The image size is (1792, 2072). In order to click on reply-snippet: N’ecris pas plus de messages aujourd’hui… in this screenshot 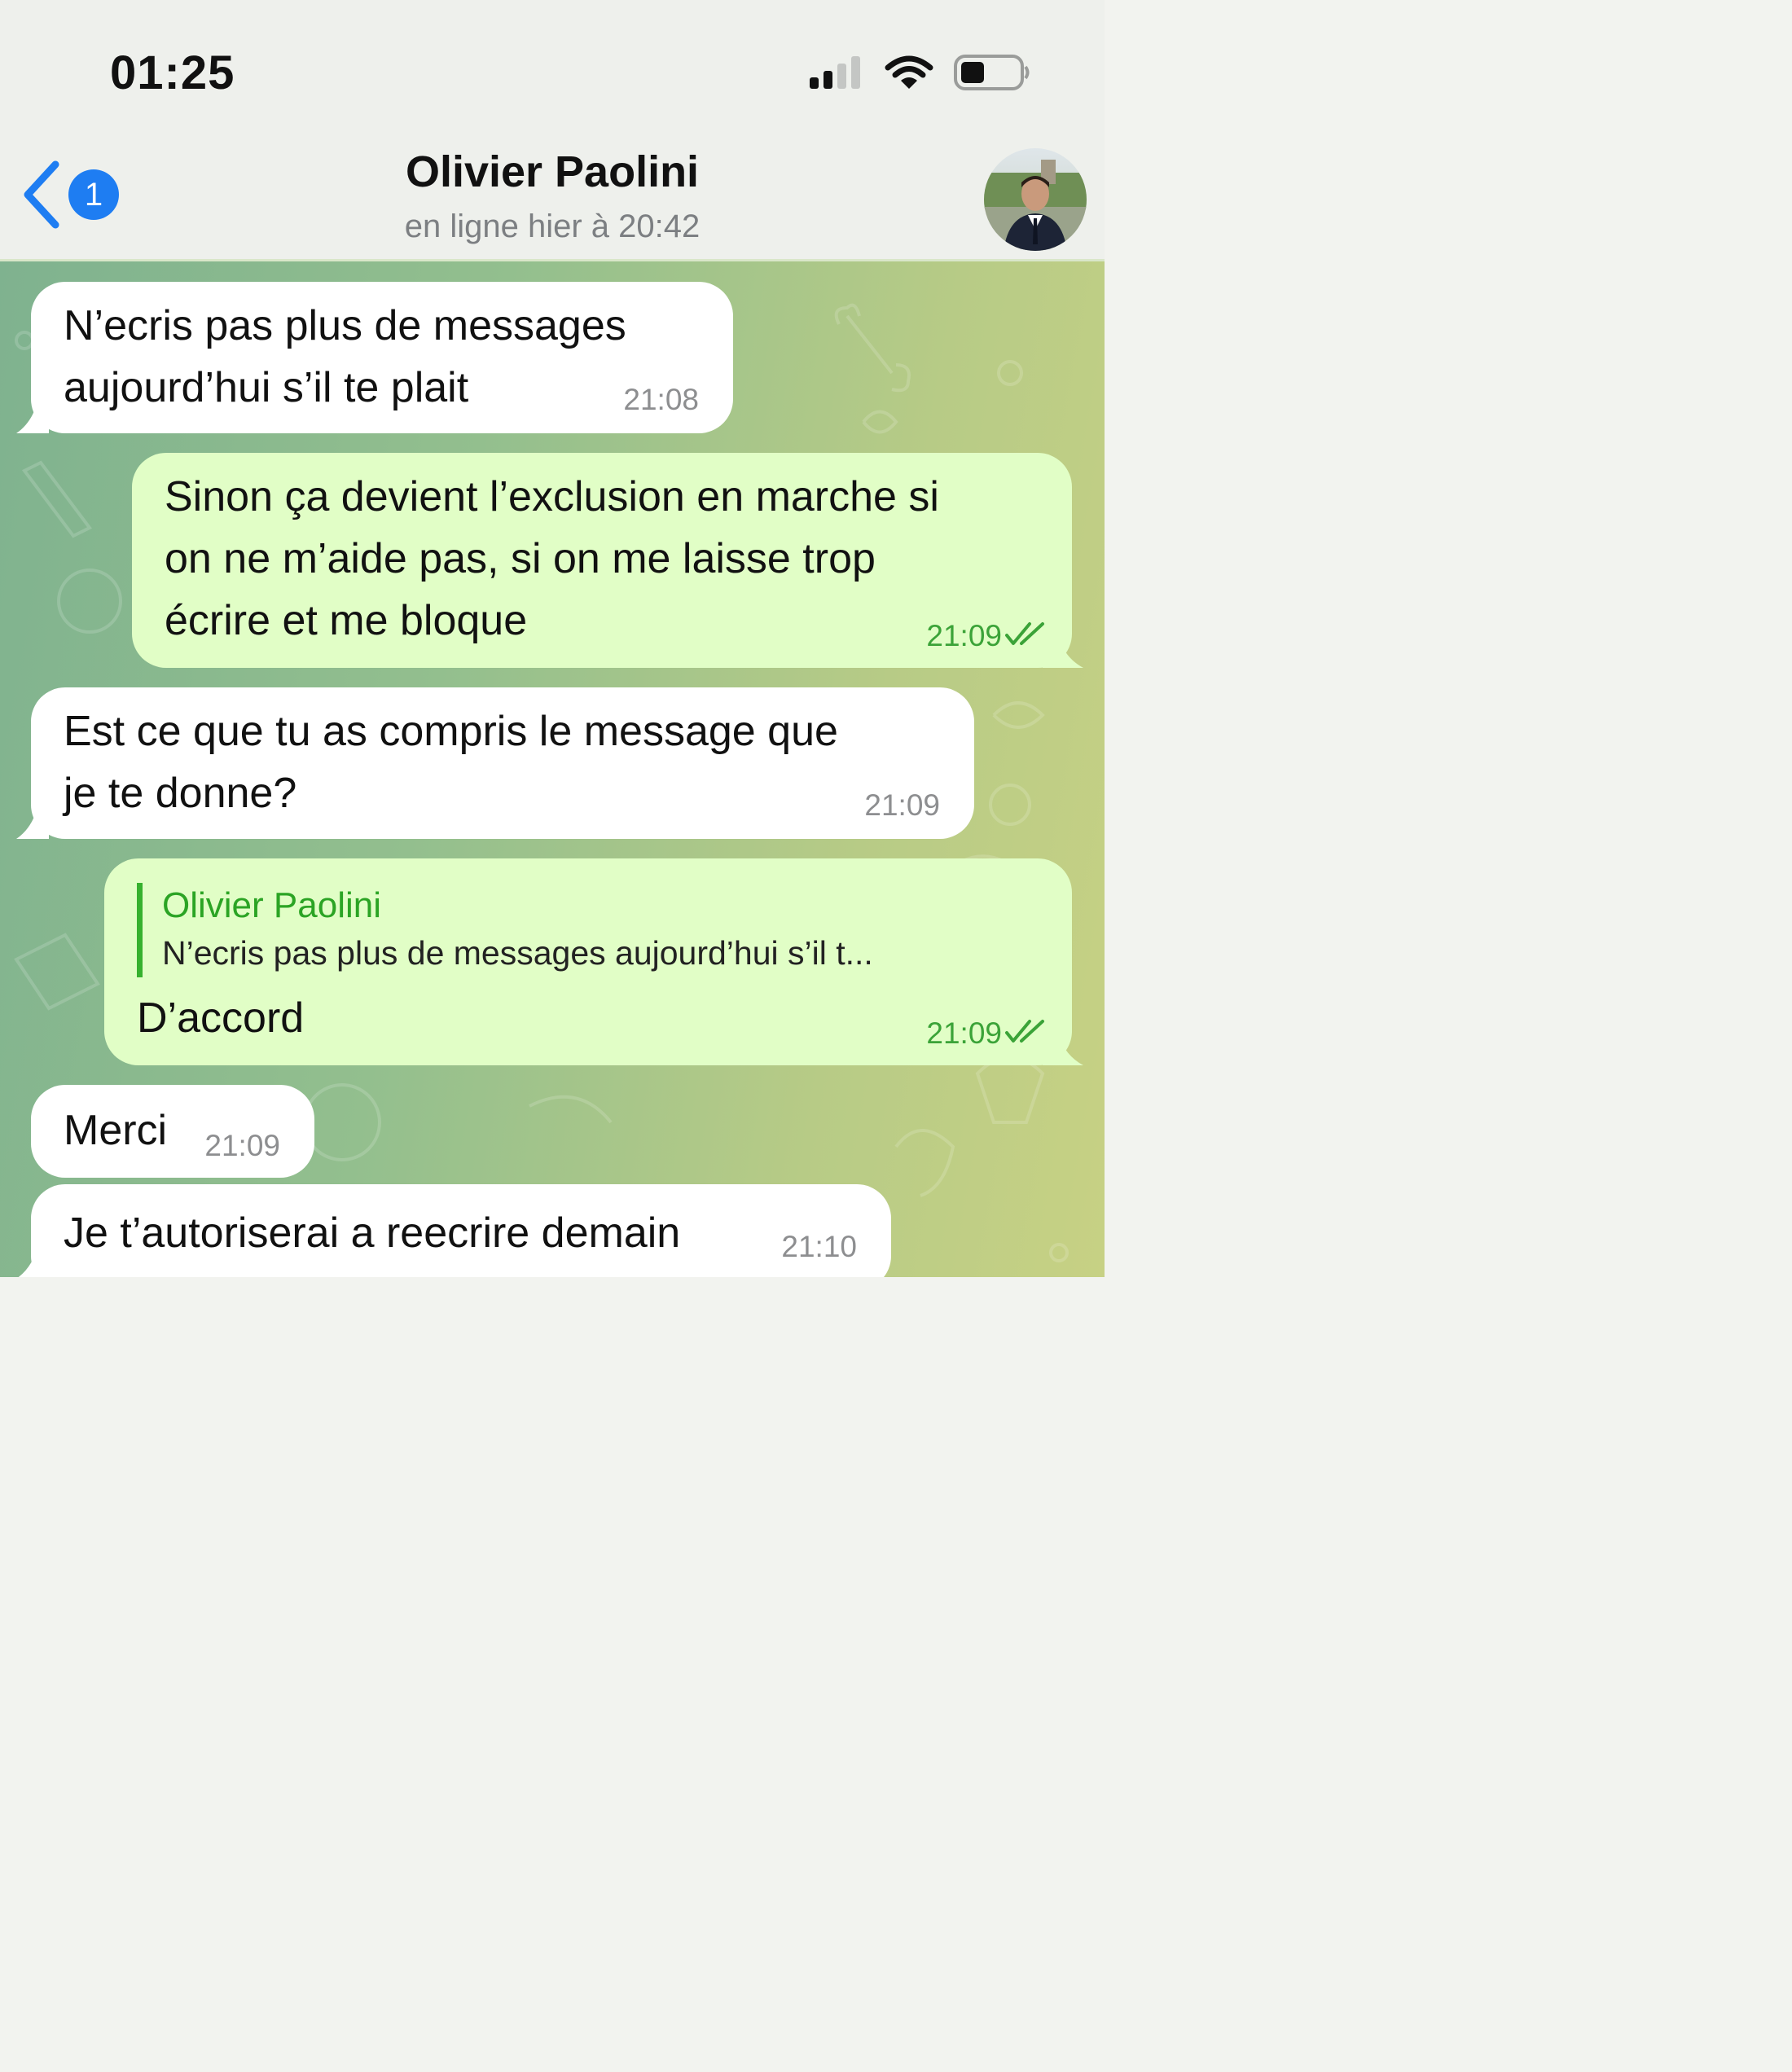, I will do `click(517, 953)`.